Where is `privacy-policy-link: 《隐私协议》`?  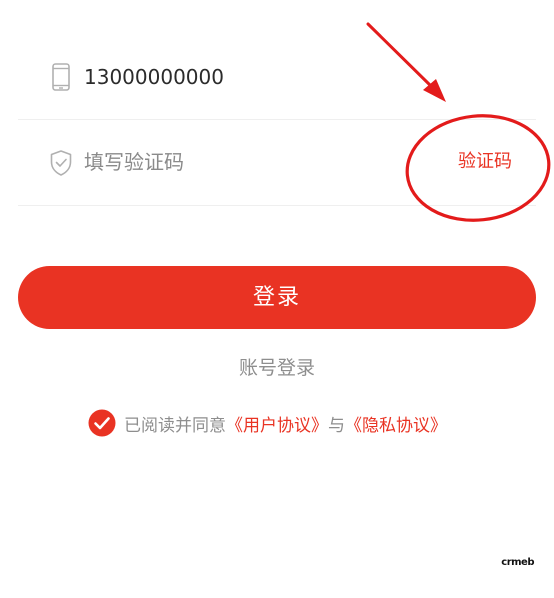
privacy-policy-link: 《隐私协议》 is located at coordinates (396, 423).